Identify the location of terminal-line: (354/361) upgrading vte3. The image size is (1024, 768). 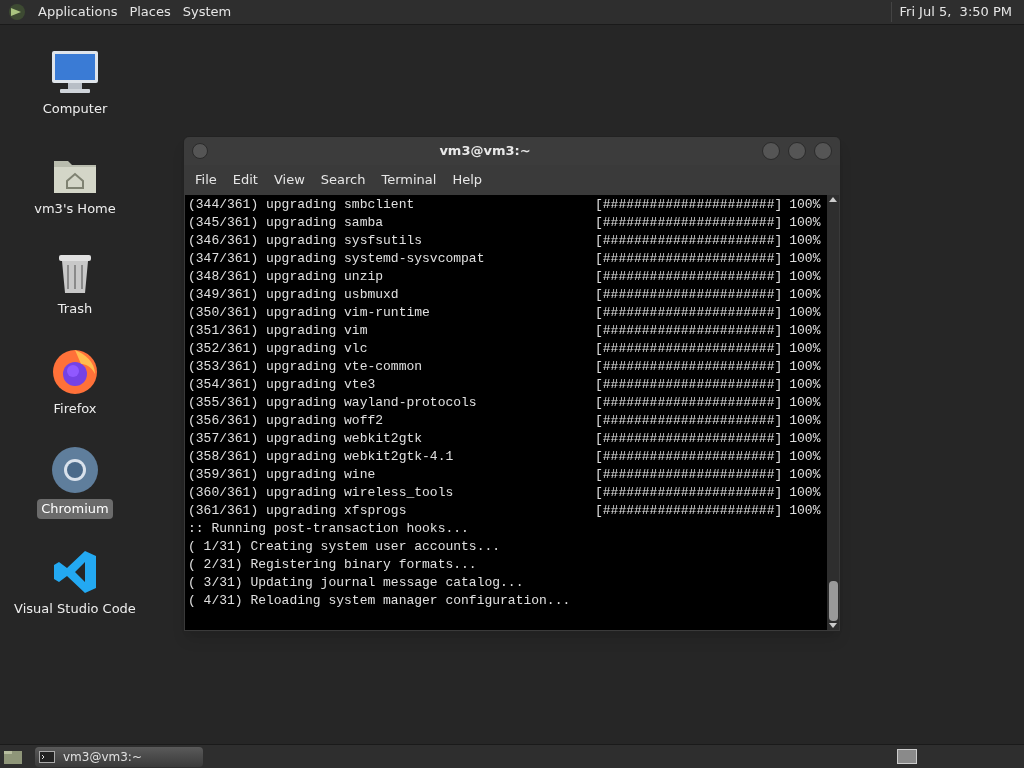
(282, 385).